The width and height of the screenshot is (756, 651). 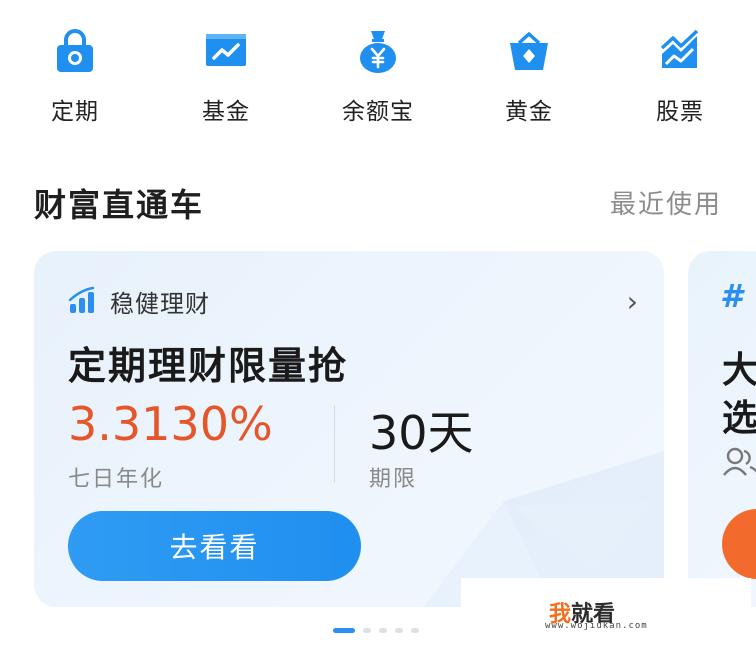 What do you see at coordinates (116, 479) in the screenshot?
I see `rate-label: 七日年化` at bounding box center [116, 479].